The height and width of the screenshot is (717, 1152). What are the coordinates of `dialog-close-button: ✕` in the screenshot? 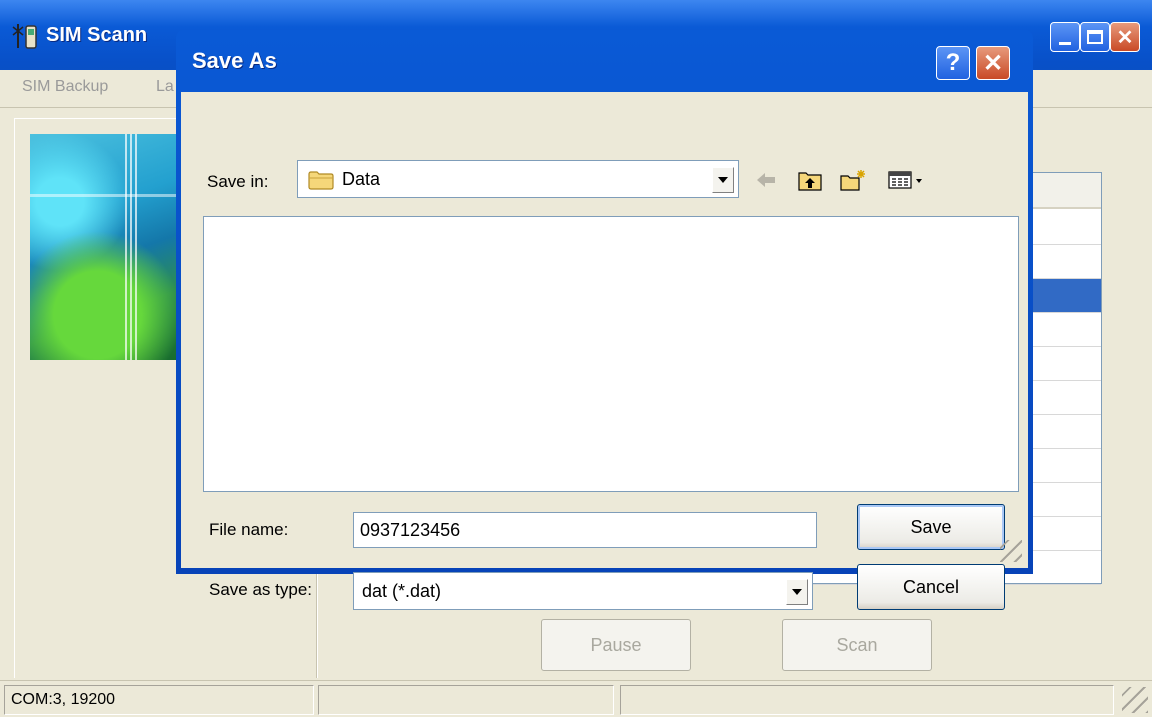 It's located at (993, 63).